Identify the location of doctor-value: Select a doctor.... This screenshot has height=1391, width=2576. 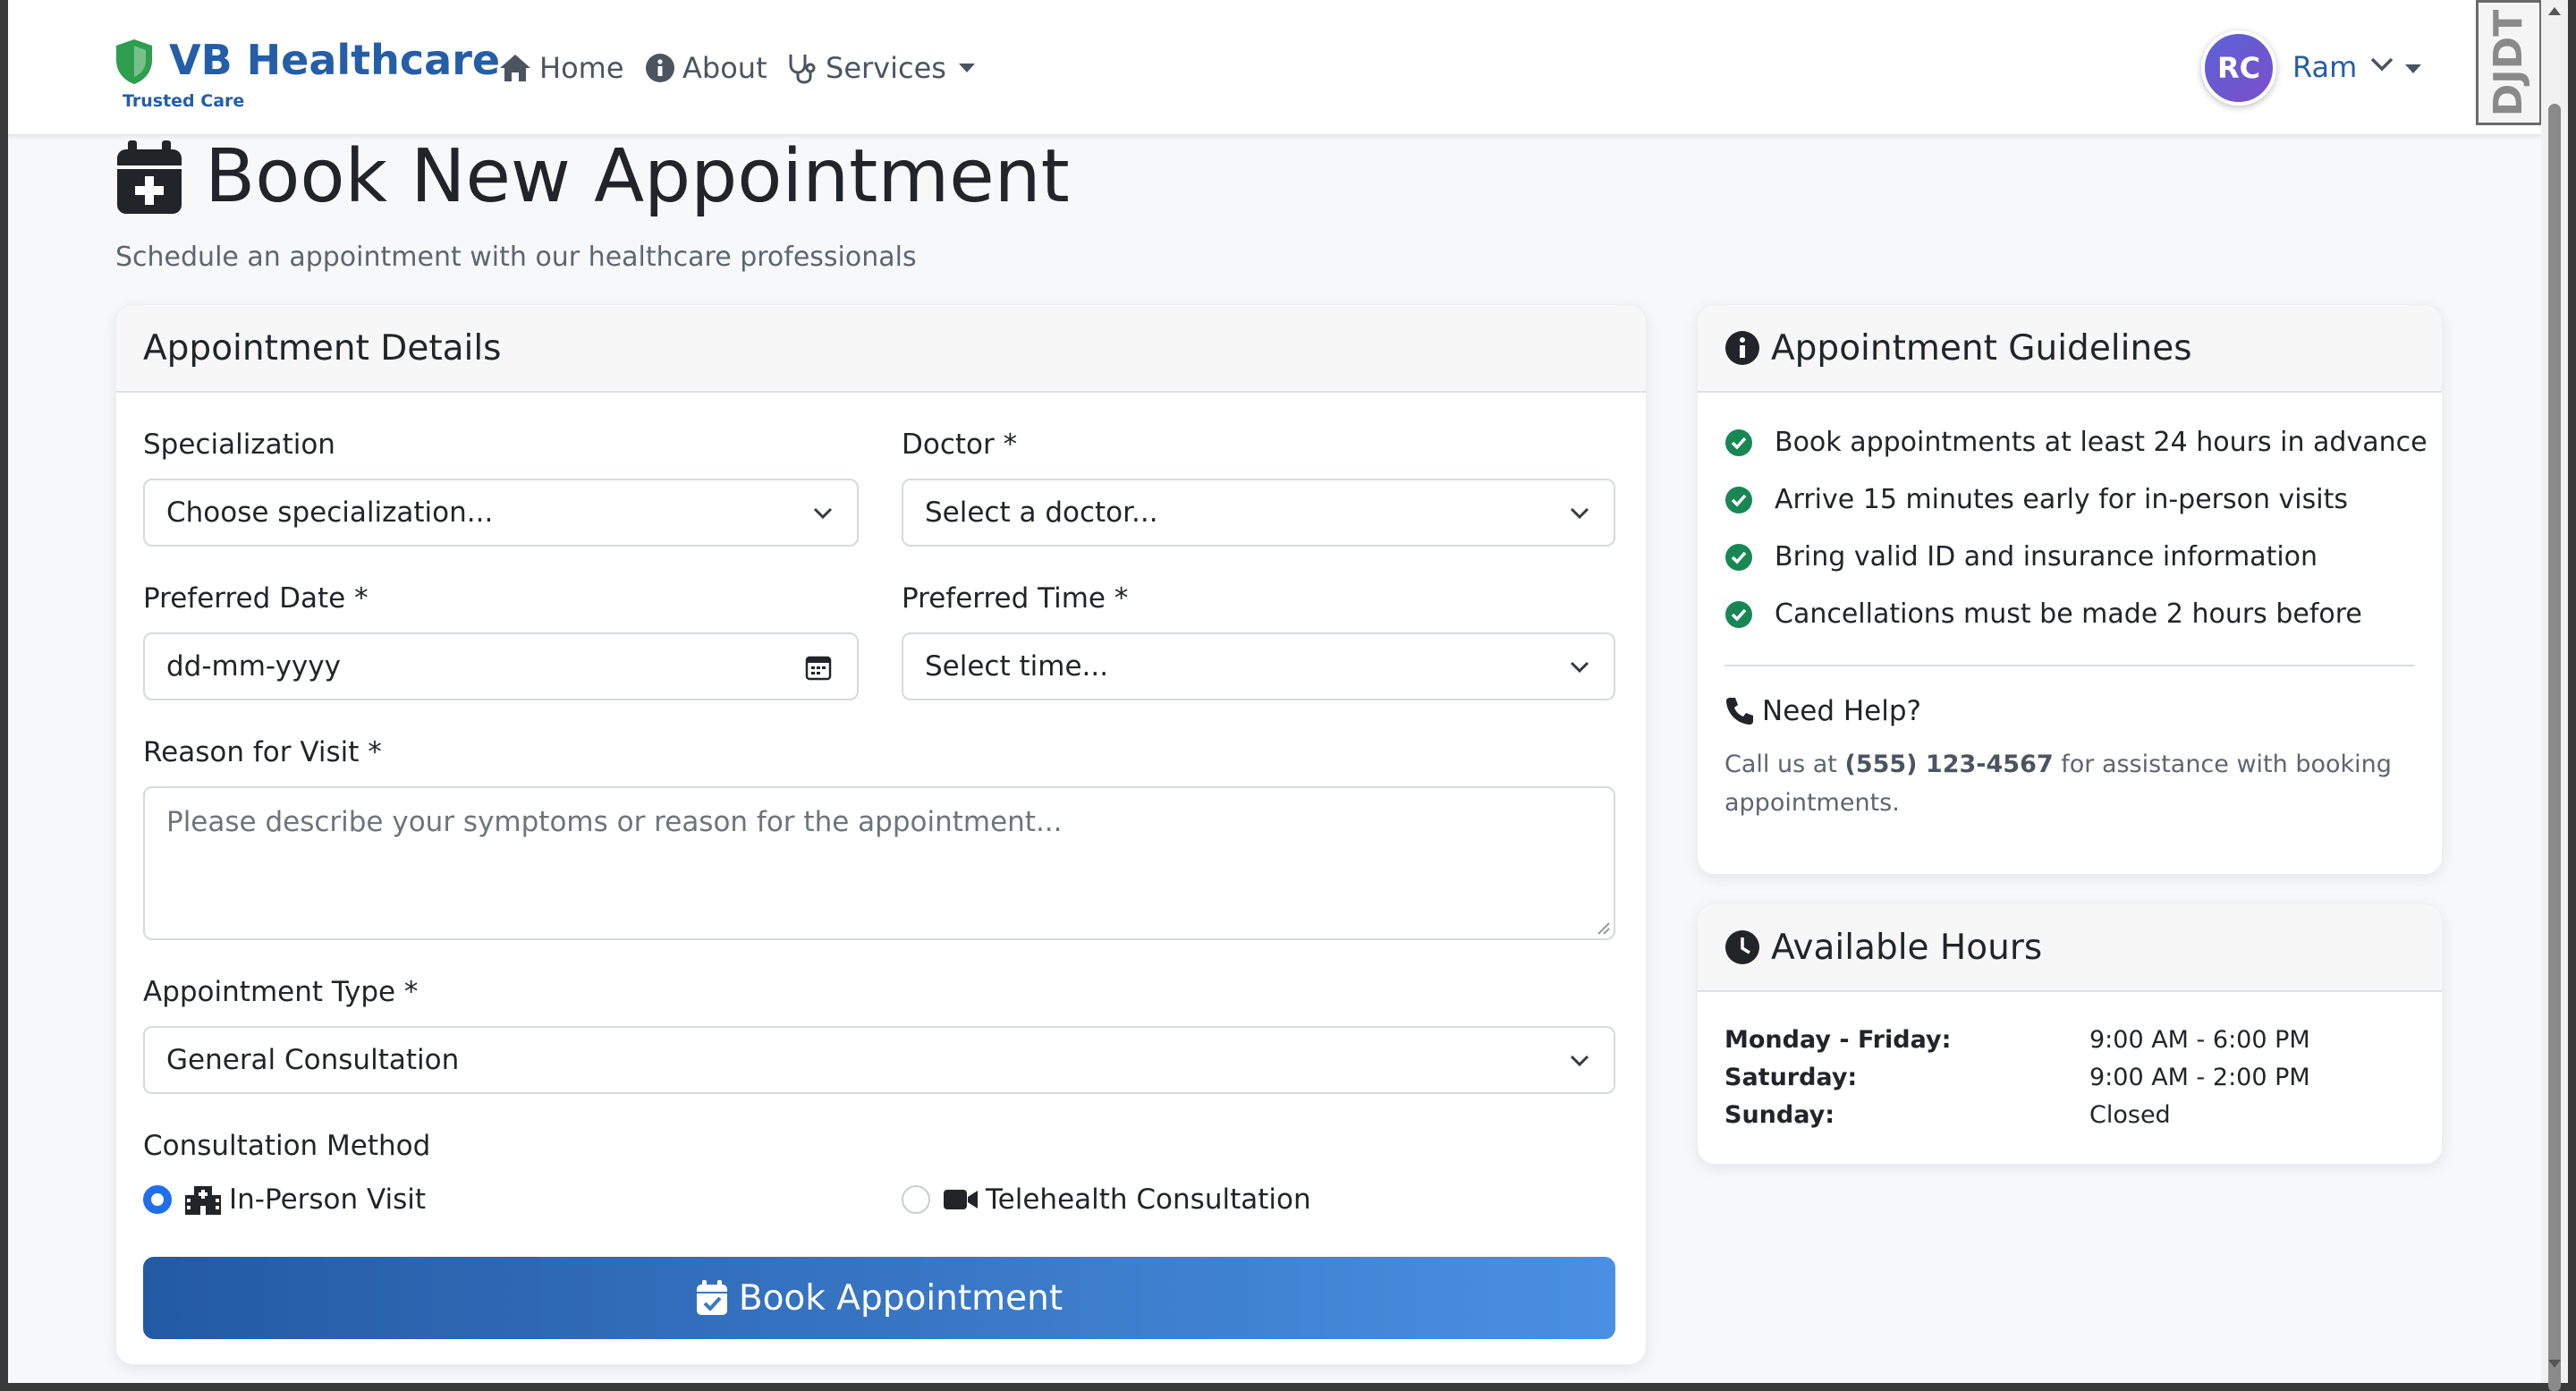
(1041, 512).